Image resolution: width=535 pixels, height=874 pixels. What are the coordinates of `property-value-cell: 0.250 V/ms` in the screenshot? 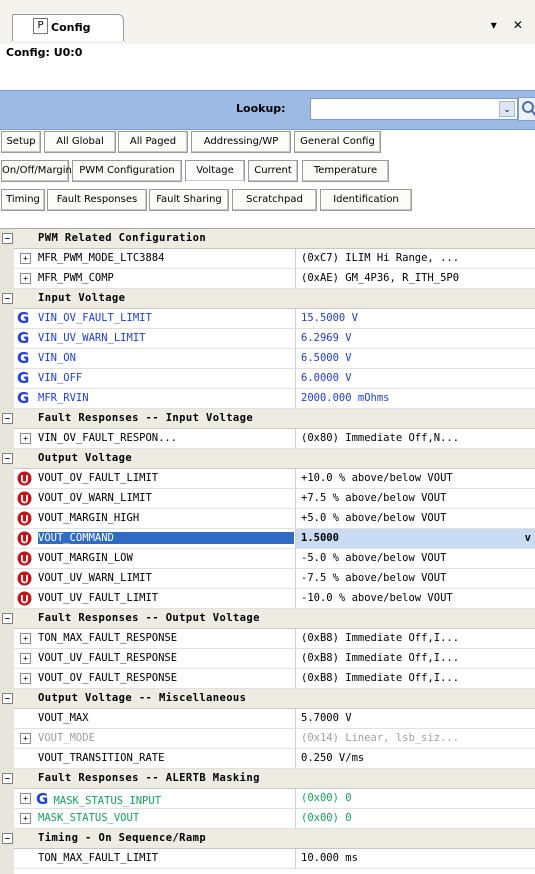 It's located at (415, 758).